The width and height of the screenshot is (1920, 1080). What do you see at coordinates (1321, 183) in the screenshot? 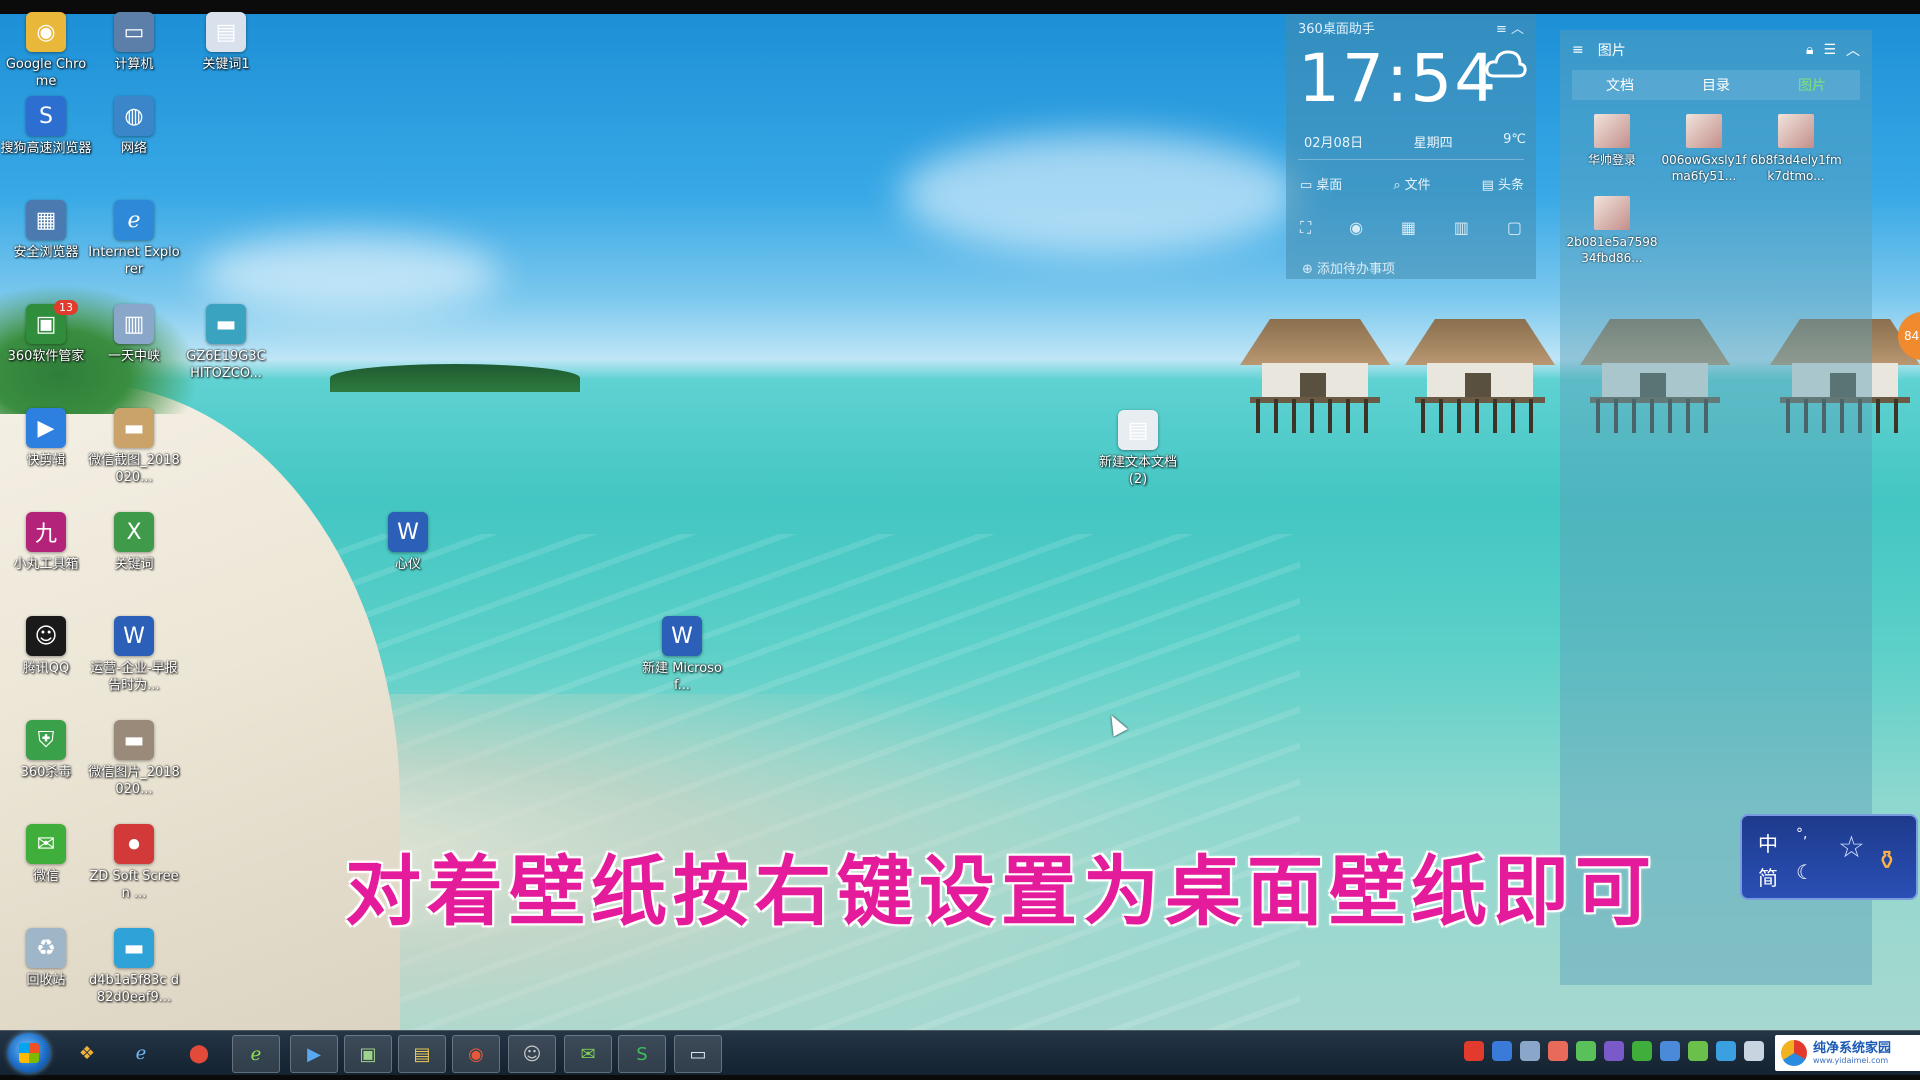
I see `tool-desktop: ▭ 桌面` at bounding box center [1321, 183].